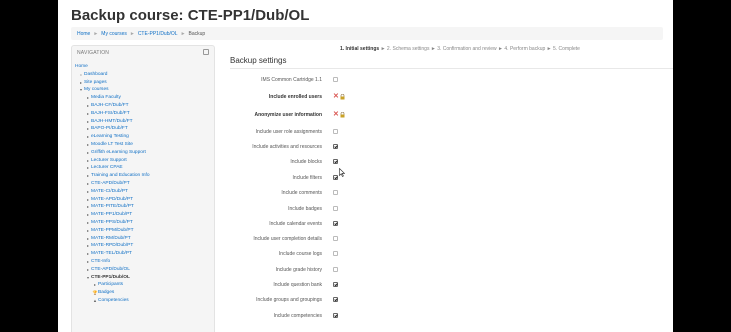  What do you see at coordinates (112, 222) in the screenshot?
I see `nav-item-label: MATE-PPS/Dub/PT` at bounding box center [112, 222].